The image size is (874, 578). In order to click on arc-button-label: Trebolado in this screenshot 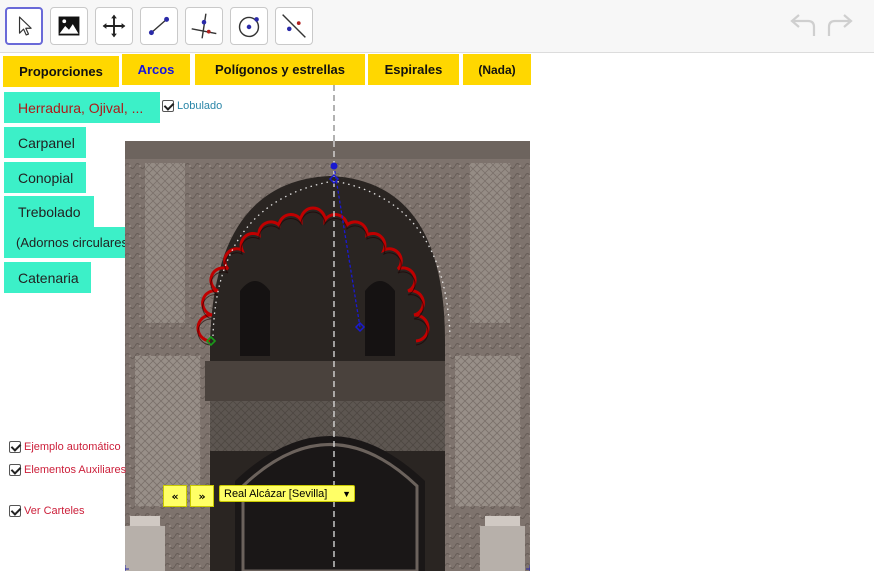, I will do `click(49, 211)`.